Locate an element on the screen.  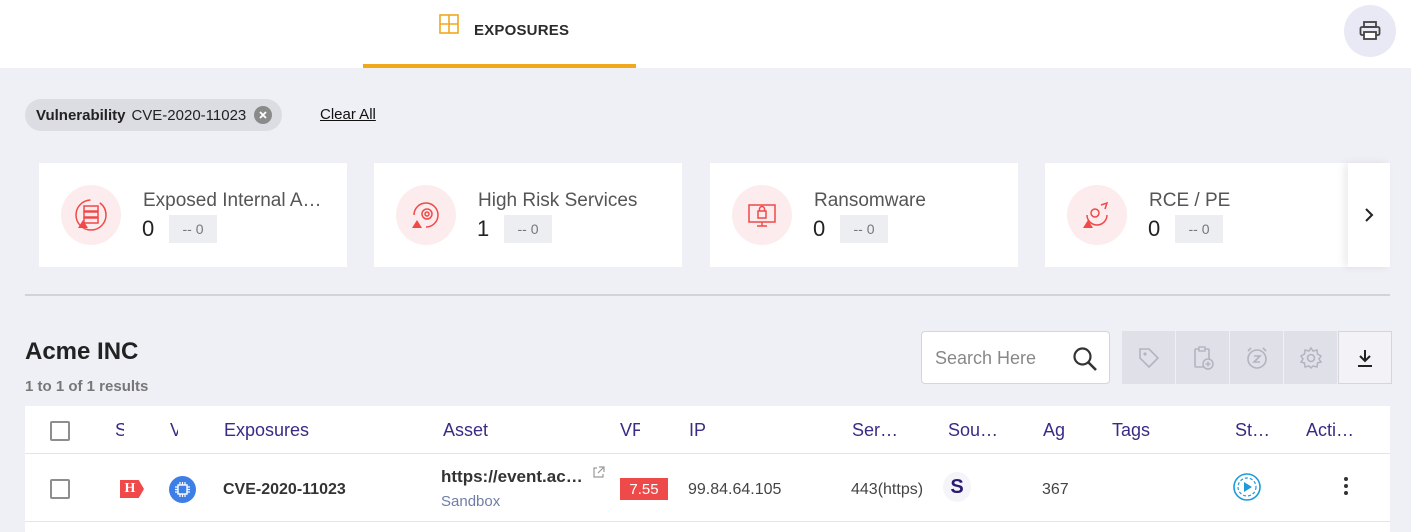
card-title: Ransomware is located at coordinates (870, 200).